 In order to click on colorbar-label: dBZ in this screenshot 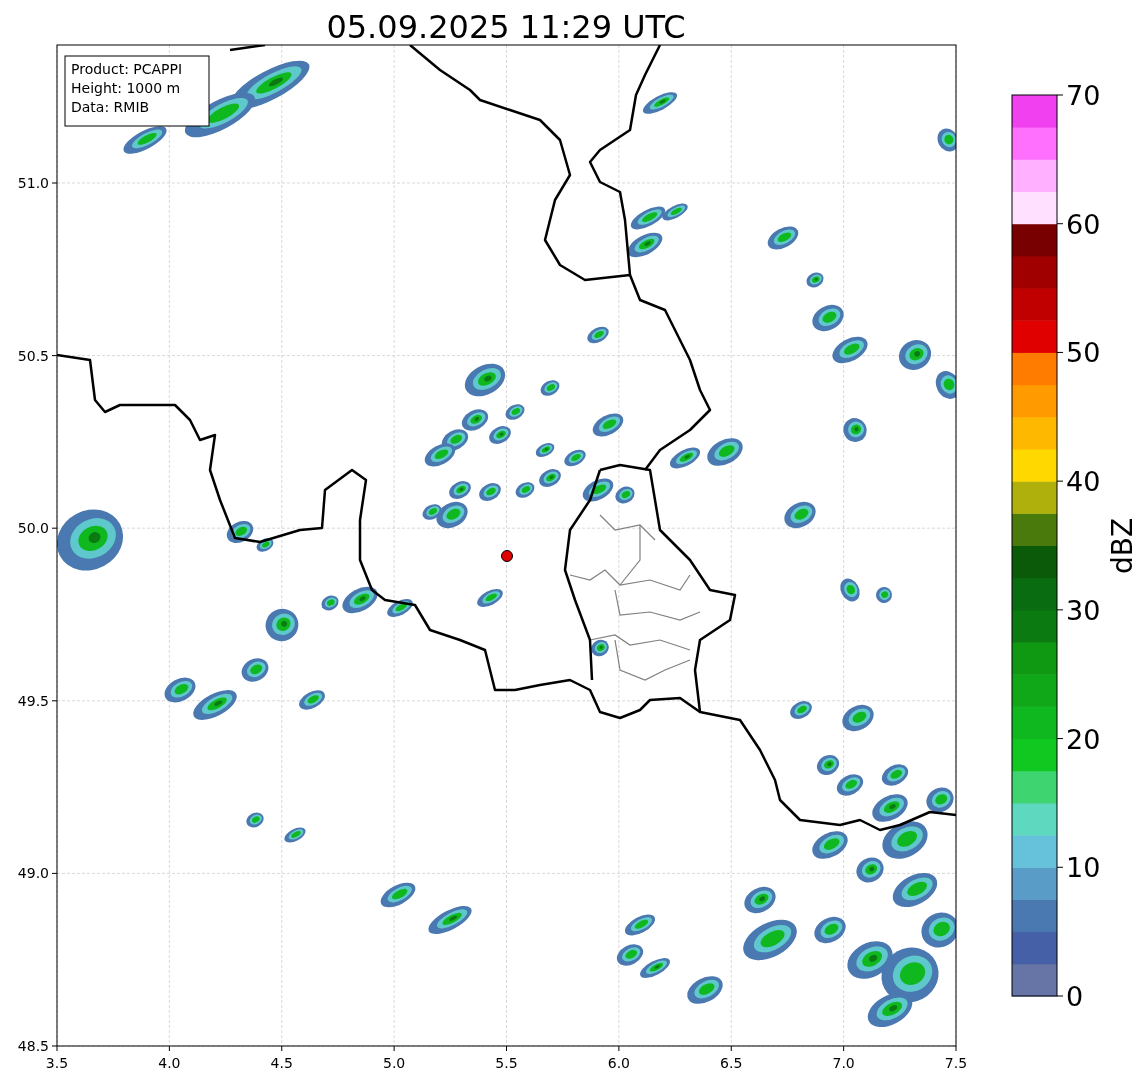, I will do `click(1122, 546)`.